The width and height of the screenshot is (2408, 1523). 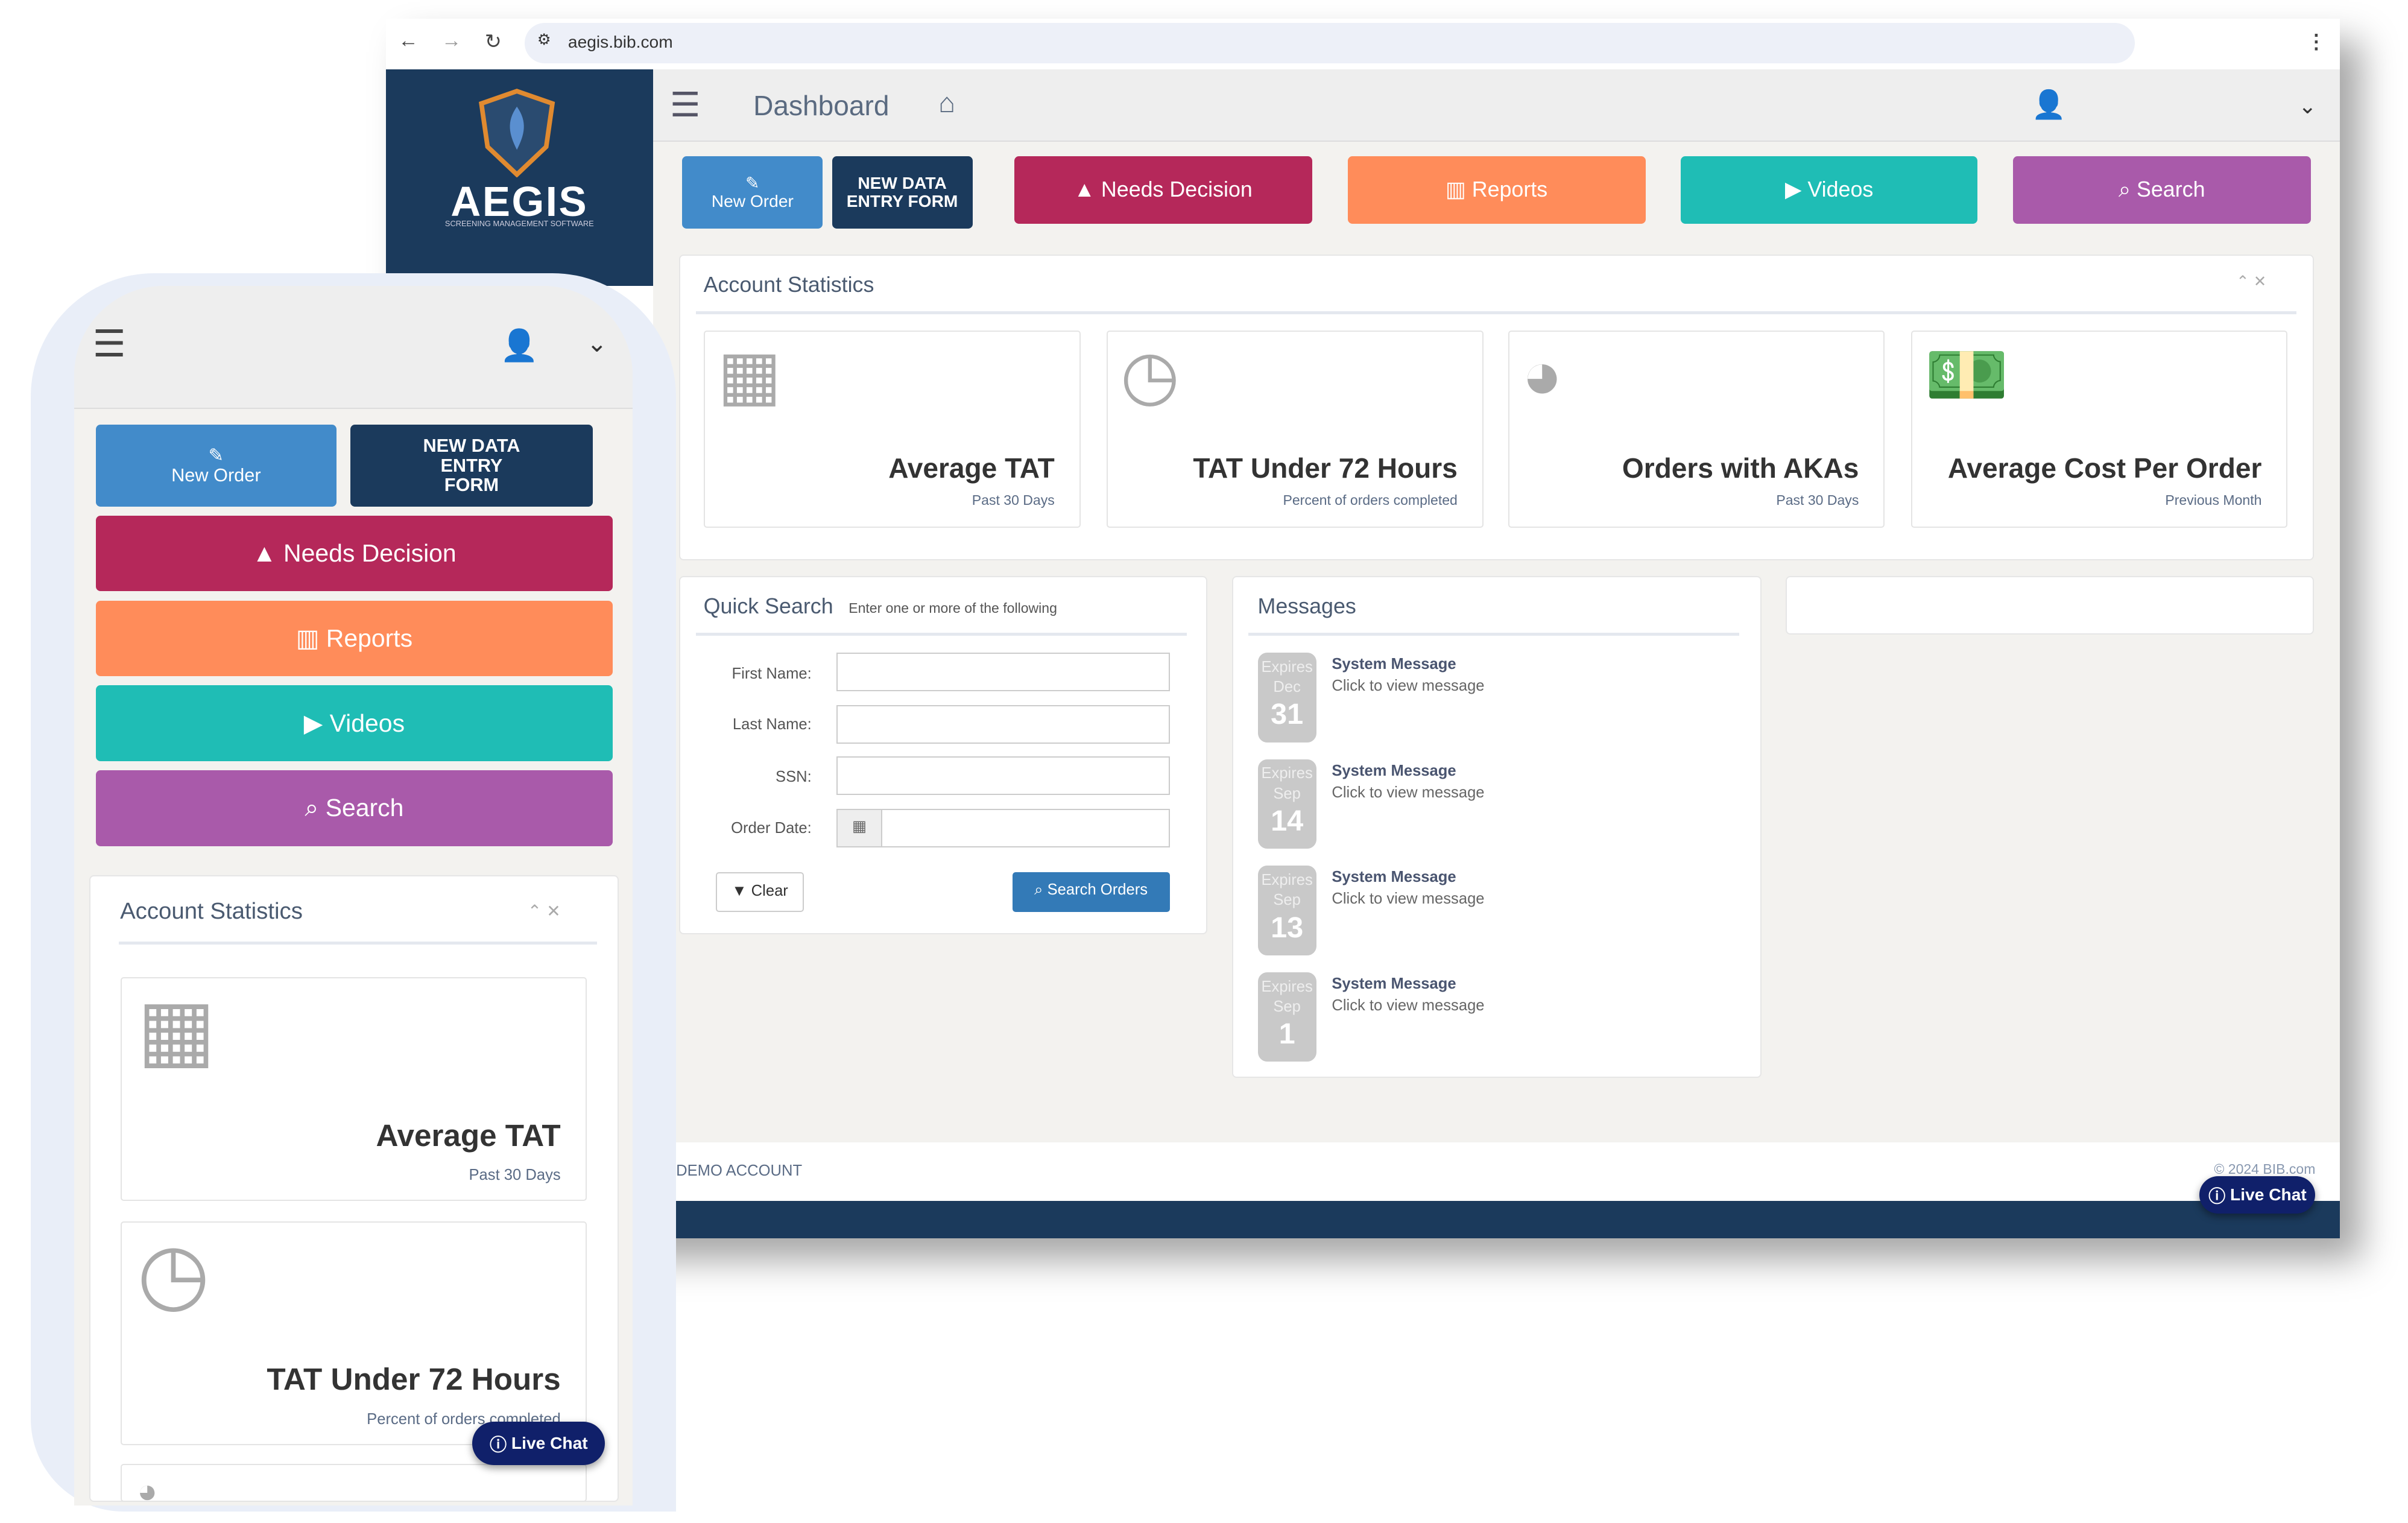 What do you see at coordinates (494, 42) in the screenshot?
I see `reload-icon: ↻` at bounding box center [494, 42].